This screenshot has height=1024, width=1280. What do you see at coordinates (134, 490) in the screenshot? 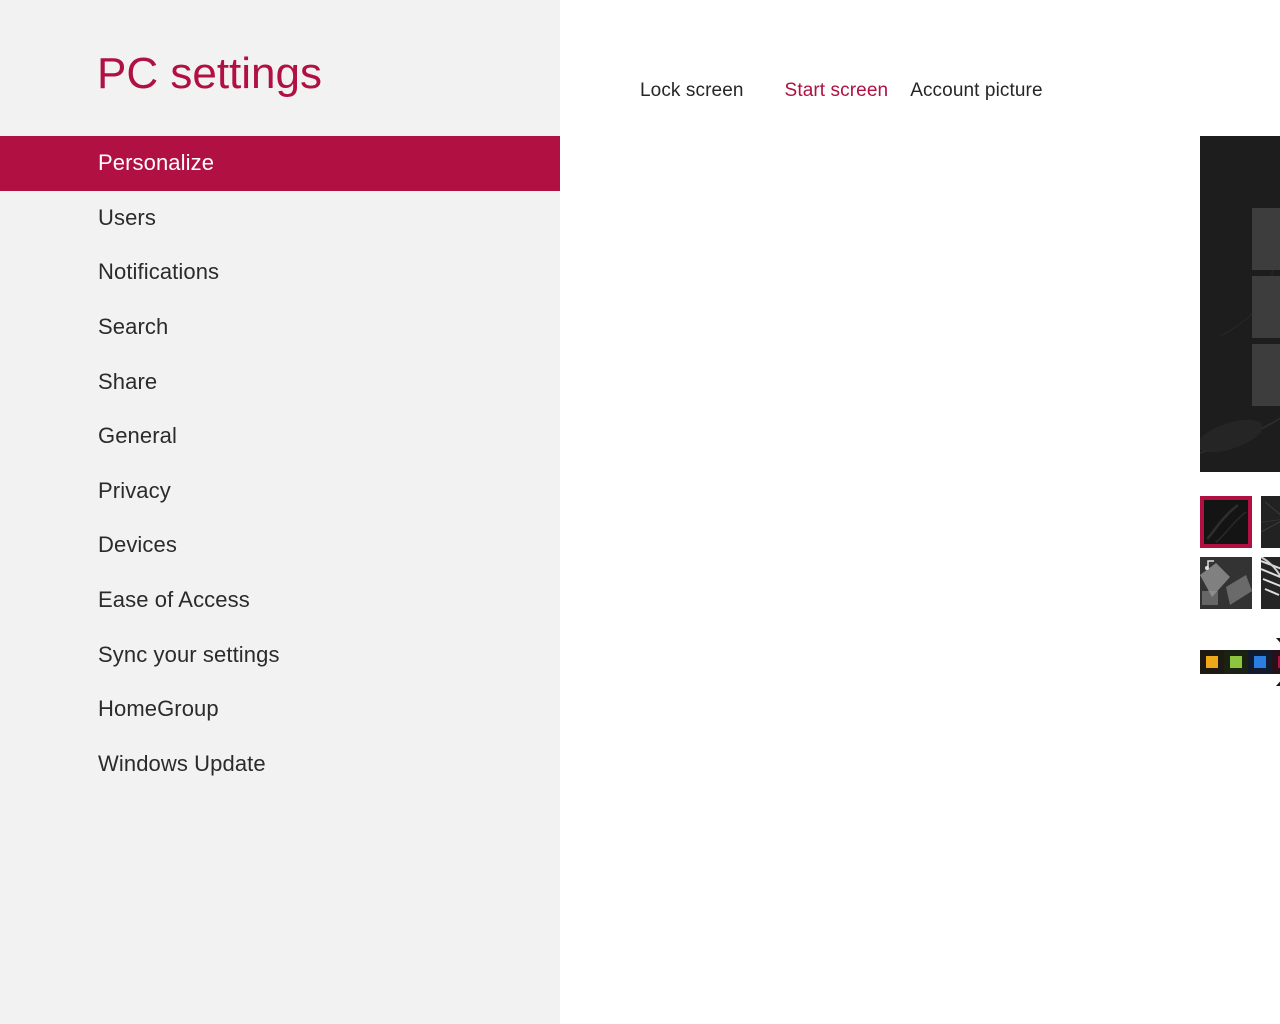
I see `sidebar-item-label: Privacy` at bounding box center [134, 490].